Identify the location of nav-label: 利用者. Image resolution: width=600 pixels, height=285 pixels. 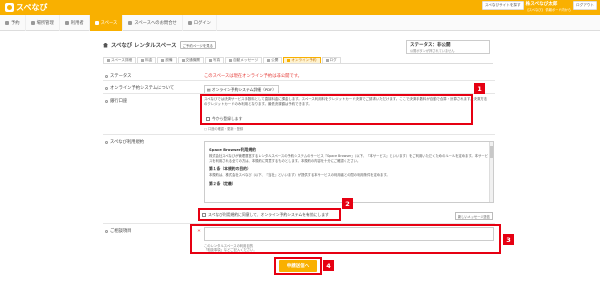
(77, 23).